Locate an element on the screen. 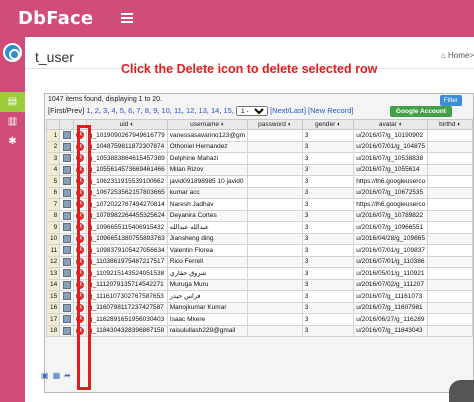 The height and width of the screenshot is (402, 474). page-link: 3 is located at coordinates (105, 110).